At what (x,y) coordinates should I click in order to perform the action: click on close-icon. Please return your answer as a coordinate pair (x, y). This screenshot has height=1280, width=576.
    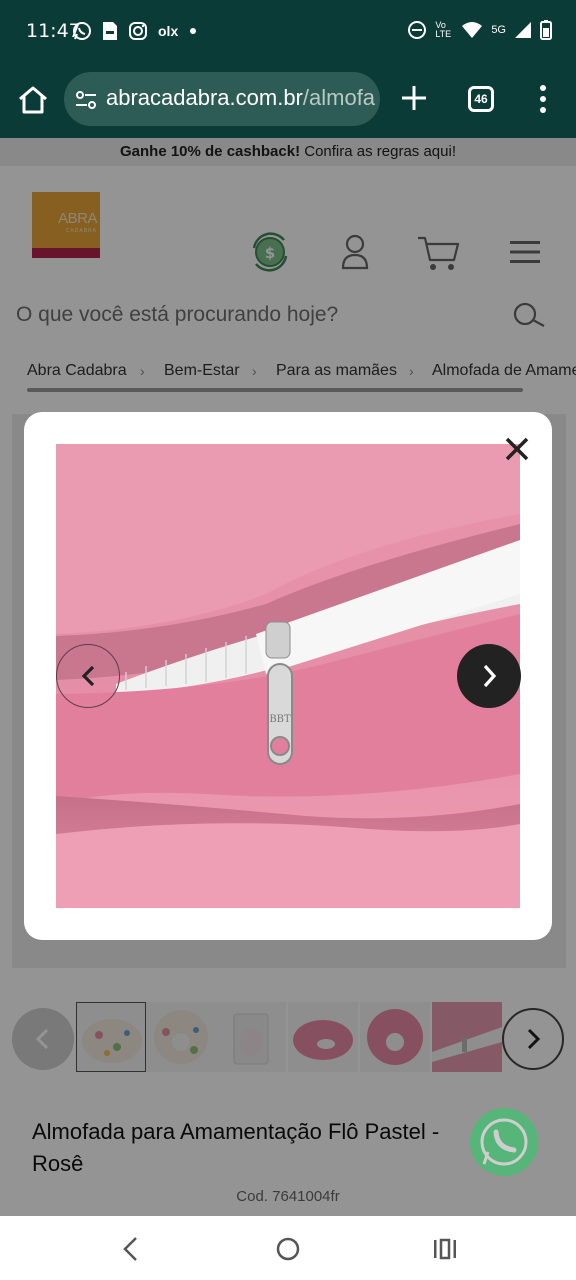
    Looking at the image, I should click on (517, 449).